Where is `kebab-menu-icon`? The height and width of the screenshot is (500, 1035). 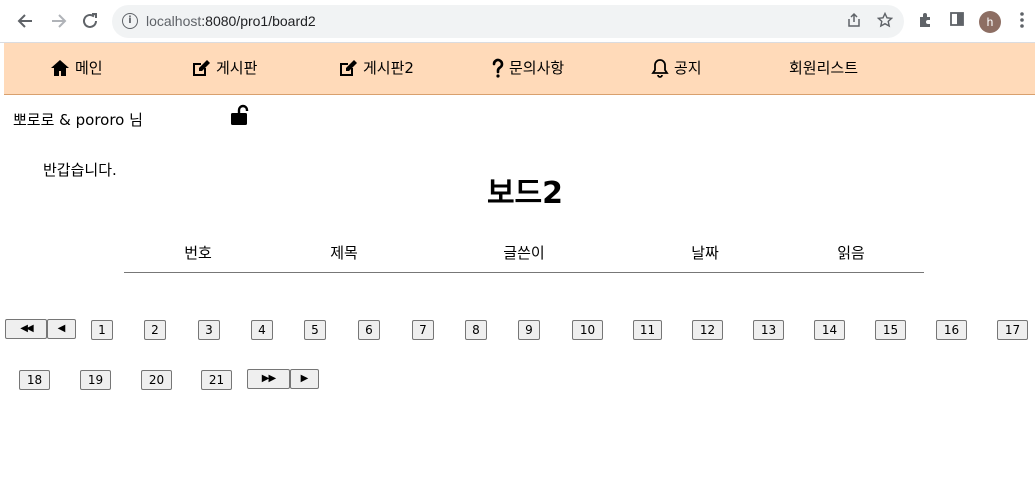 kebab-menu-icon is located at coordinates (1022, 21).